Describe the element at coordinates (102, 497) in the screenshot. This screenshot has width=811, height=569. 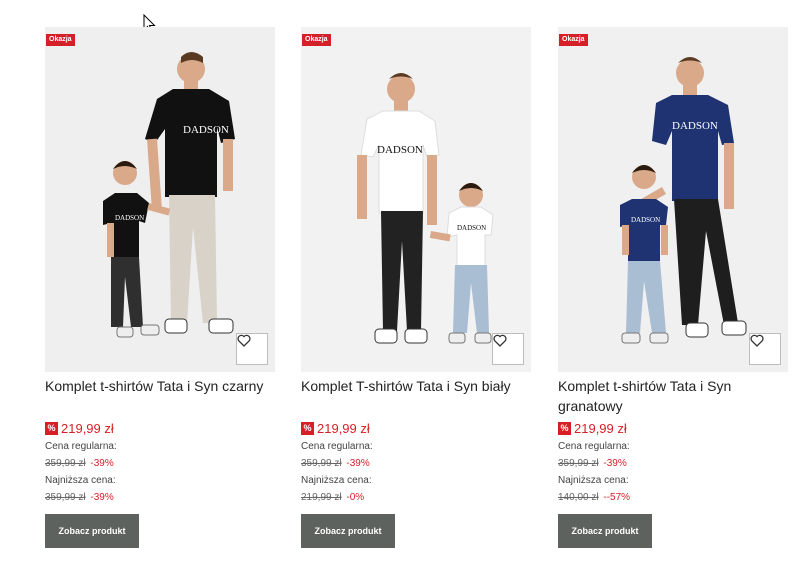
I see `lowest-discount: -39%` at that location.